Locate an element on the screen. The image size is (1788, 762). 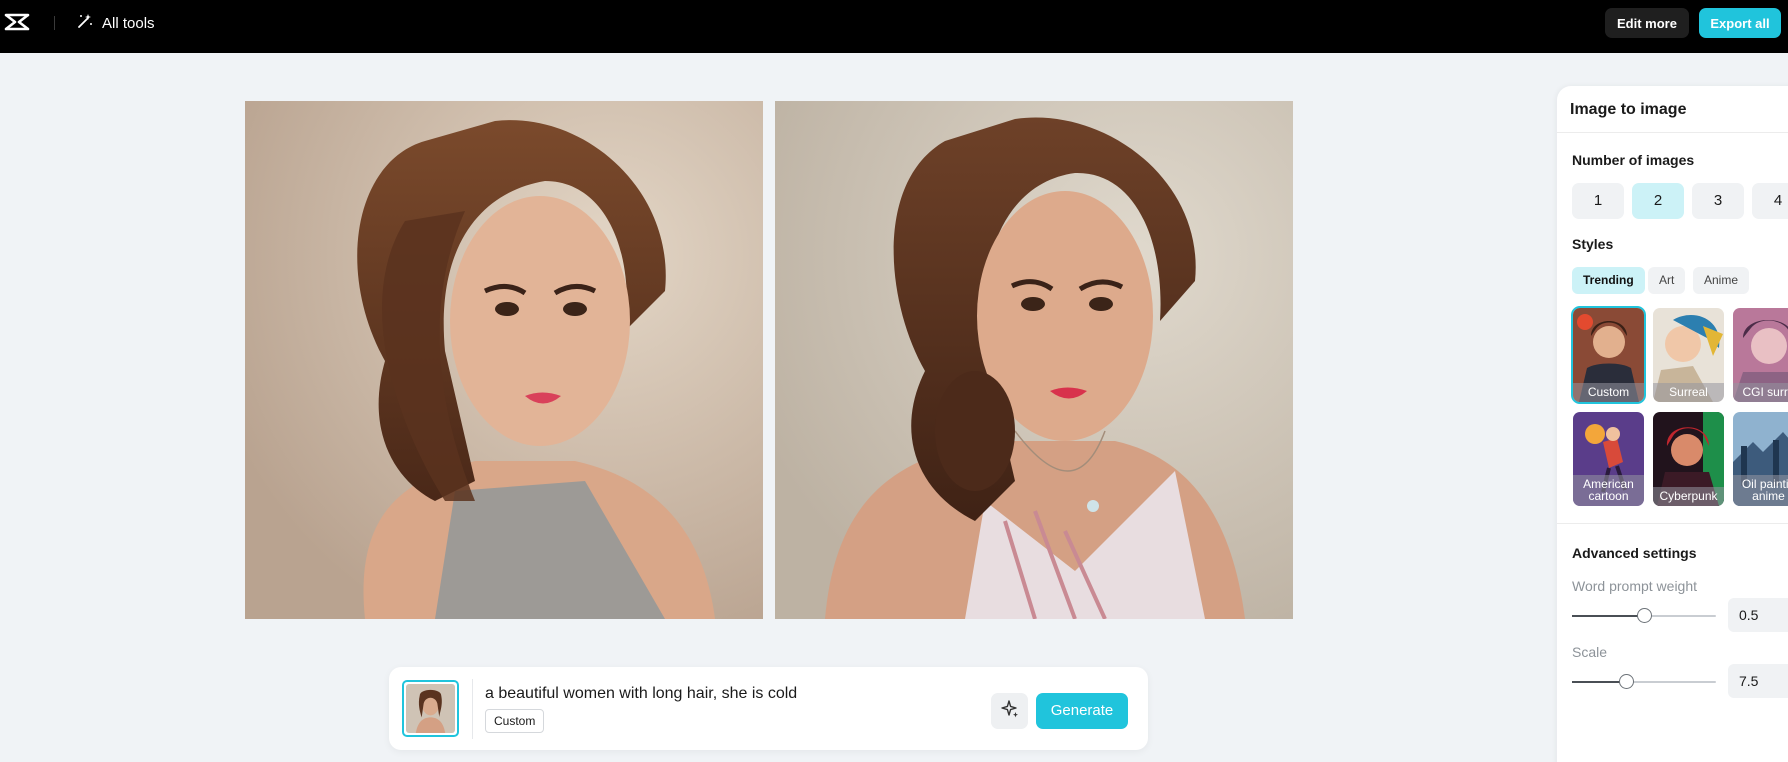
edit-more-button: Edit more is located at coordinates (1647, 23).